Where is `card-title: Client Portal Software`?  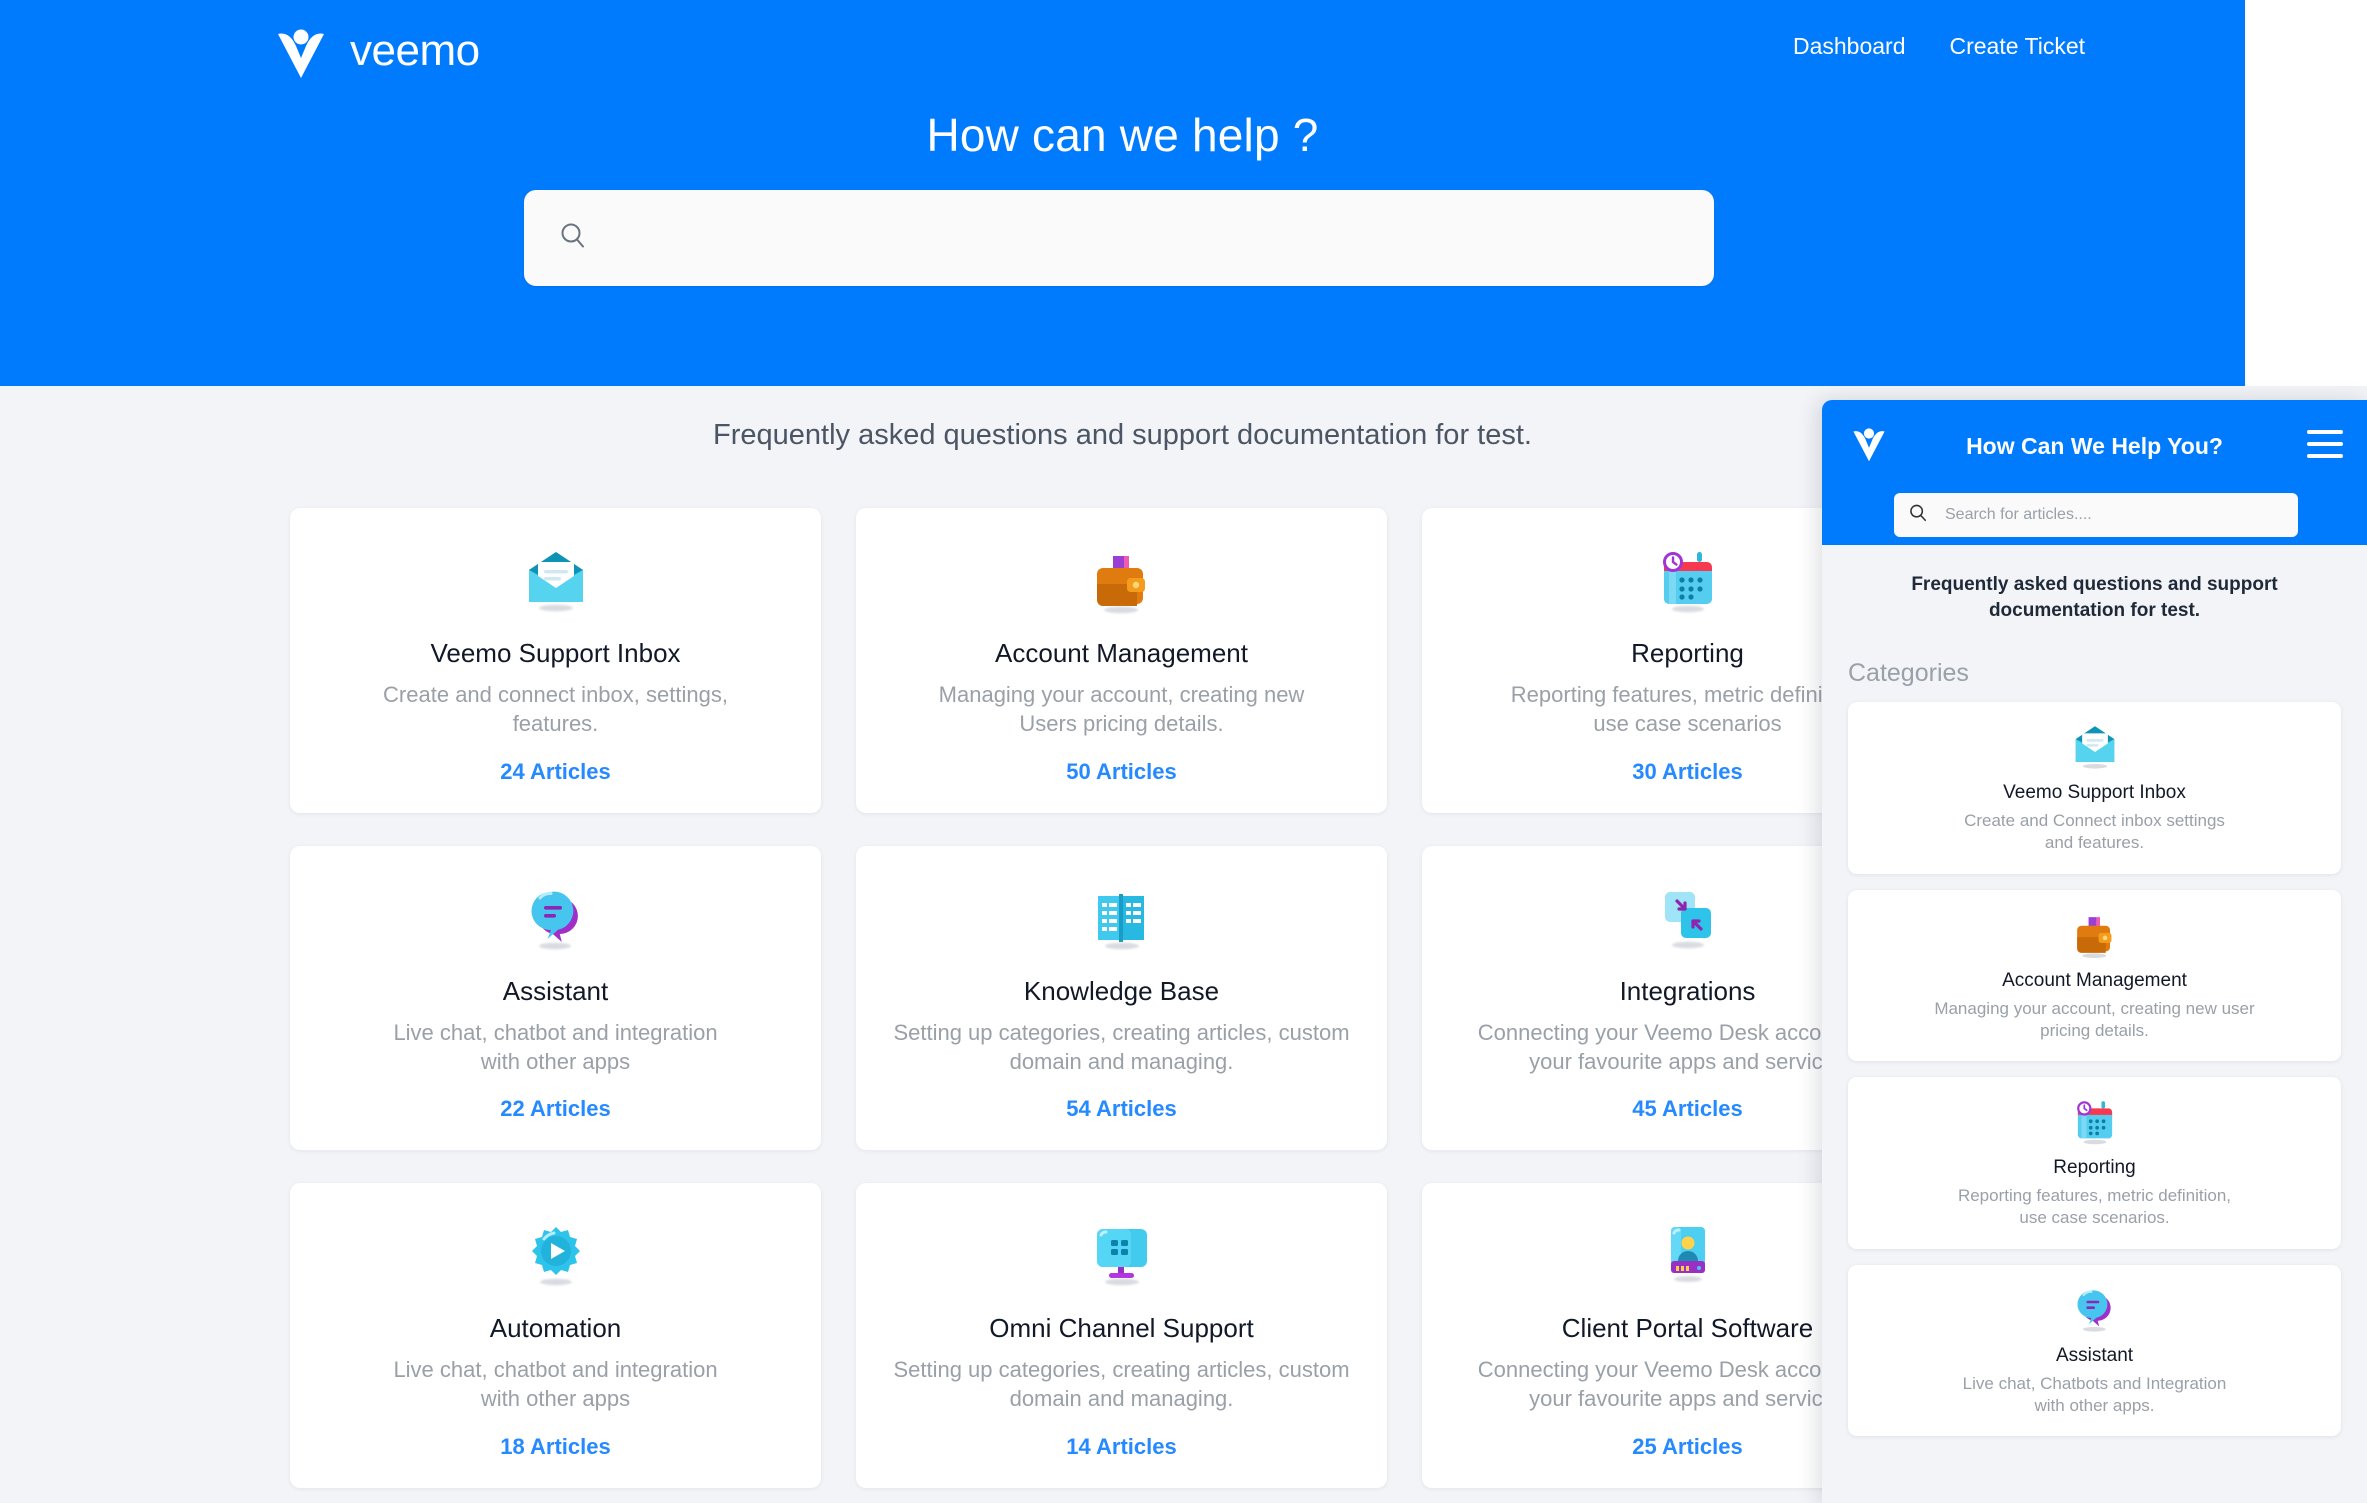 card-title: Client Portal Software is located at coordinates (1687, 1328).